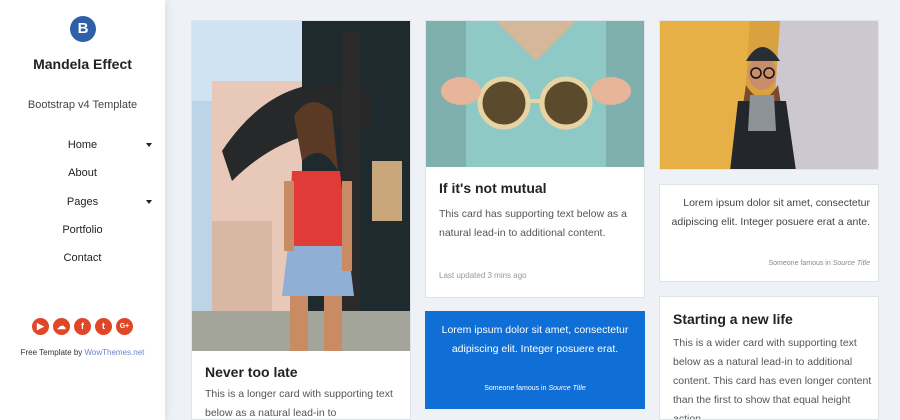 This screenshot has width=900, height=420. Describe the element at coordinates (124, 326) in the screenshot. I see `google-plus-icon: G+` at that location.